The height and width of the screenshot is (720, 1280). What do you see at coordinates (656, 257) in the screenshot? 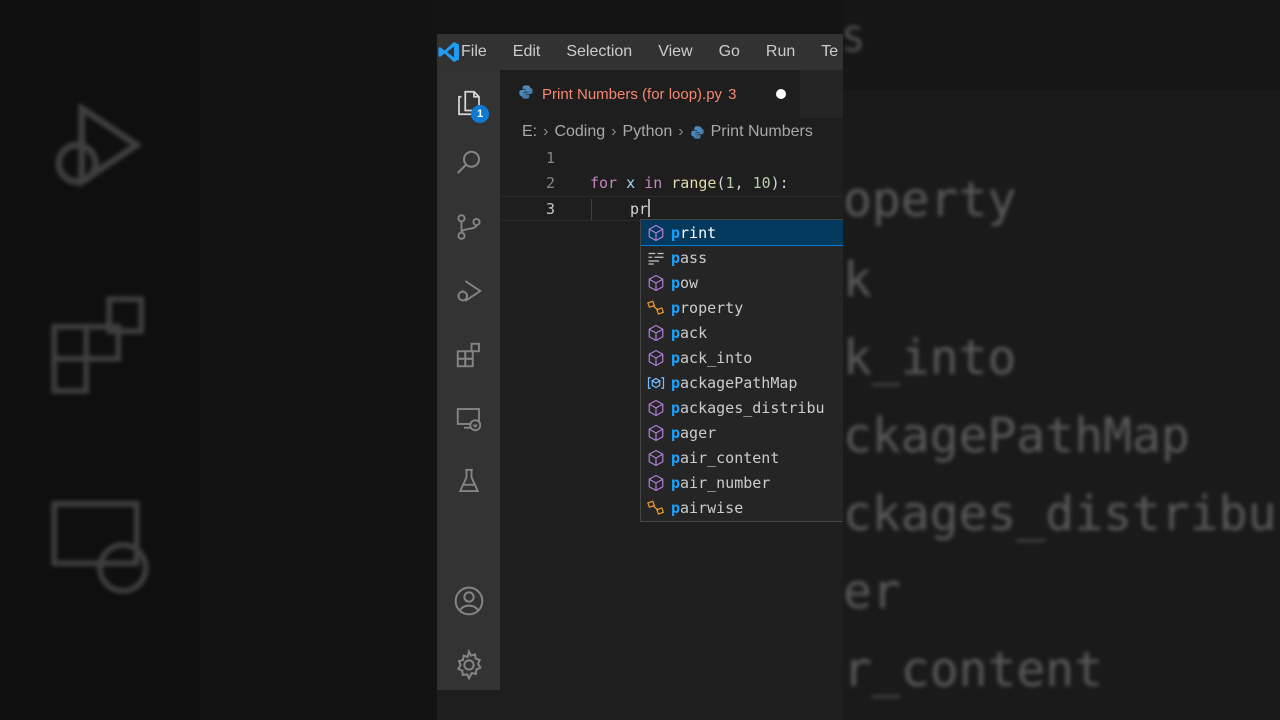
I see `keyword-icon` at bounding box center [656, 257].